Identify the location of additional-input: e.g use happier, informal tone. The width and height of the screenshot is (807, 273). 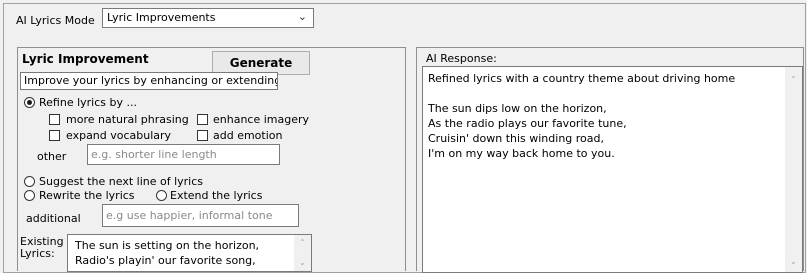
(200, 215).